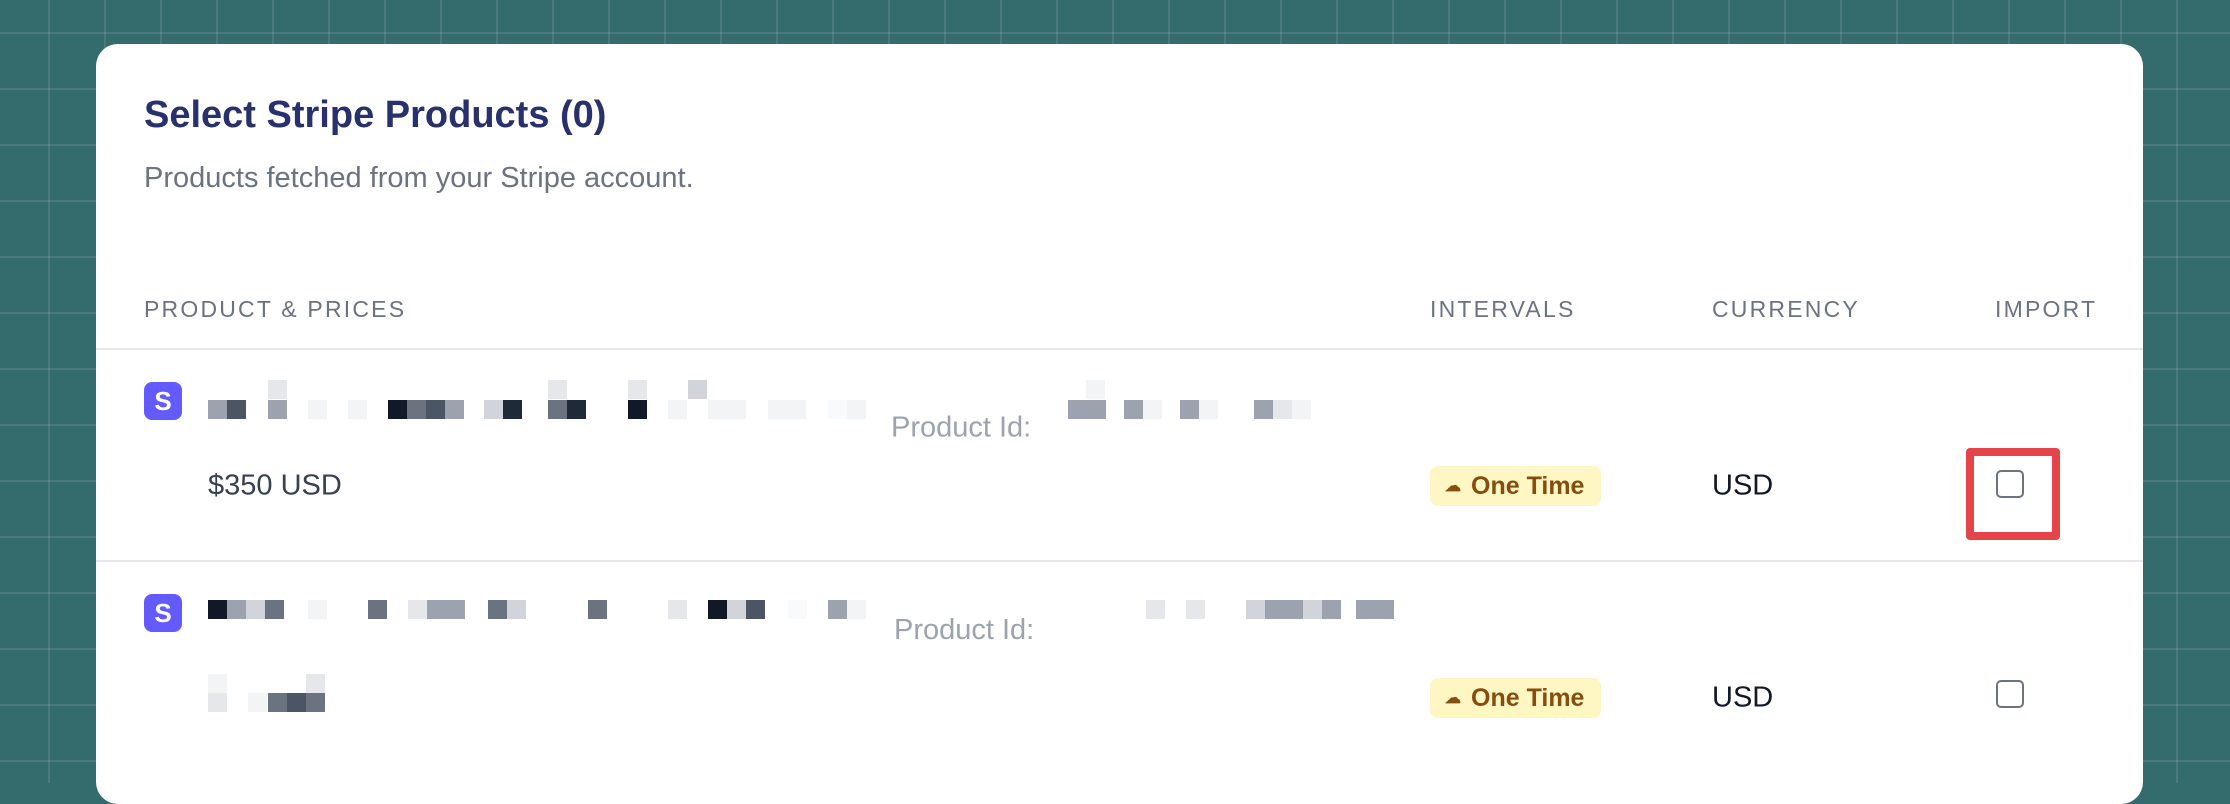 This screenshot has height=804, width=2230. Describe the element at coordinates (275, 485) in the screenshot. I see `price-label: $350 USD` at that location.